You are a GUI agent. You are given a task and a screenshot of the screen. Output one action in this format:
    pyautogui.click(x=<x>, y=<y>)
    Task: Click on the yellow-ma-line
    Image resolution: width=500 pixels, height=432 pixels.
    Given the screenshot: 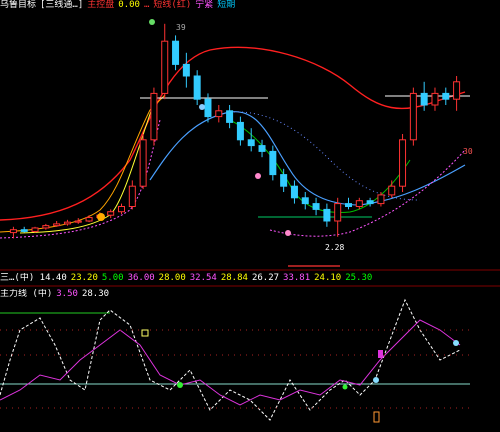 What is the action you would take?
    pyautogui.click(x=87, y=166)
    